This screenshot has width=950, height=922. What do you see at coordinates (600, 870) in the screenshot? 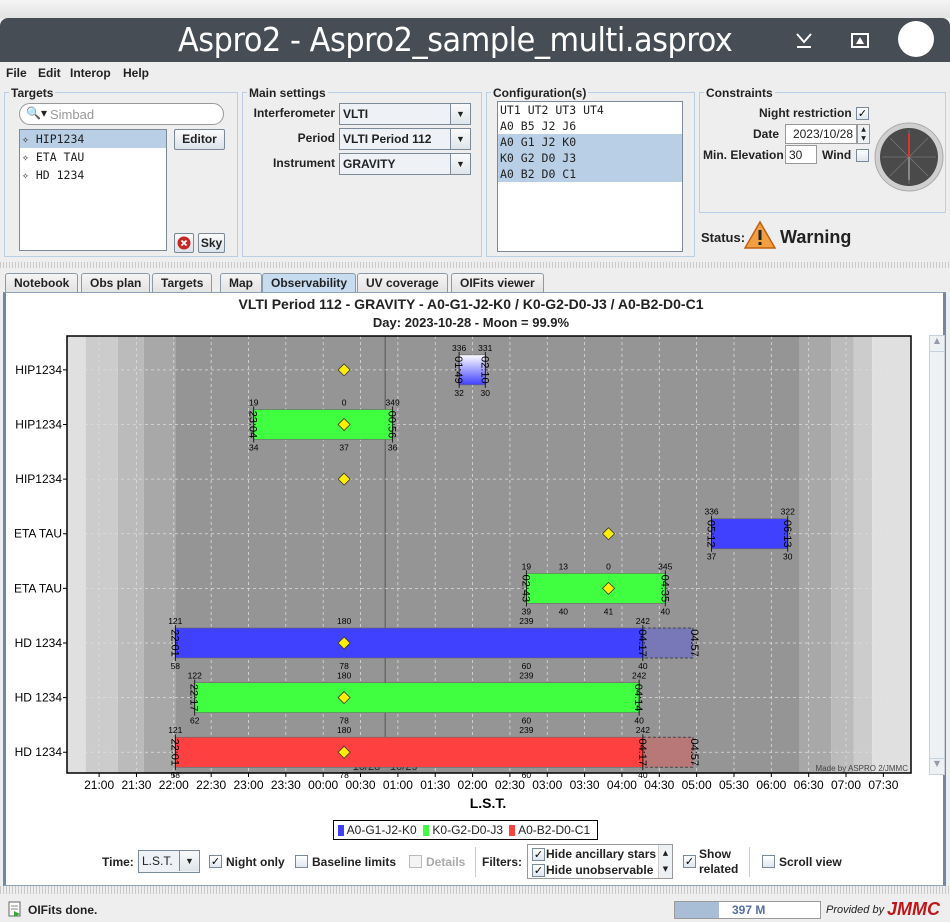
I see `hide-unobservable-label: Hide unobservable` at bounding box center [600, 870].